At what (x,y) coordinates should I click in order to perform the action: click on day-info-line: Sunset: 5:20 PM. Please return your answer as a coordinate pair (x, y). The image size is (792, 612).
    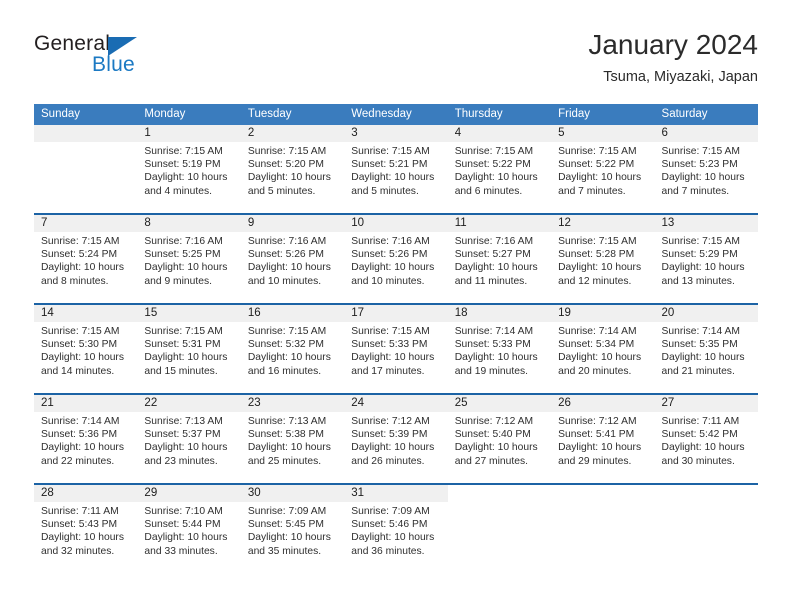
    Looking at the image, I should click on (285, 165).